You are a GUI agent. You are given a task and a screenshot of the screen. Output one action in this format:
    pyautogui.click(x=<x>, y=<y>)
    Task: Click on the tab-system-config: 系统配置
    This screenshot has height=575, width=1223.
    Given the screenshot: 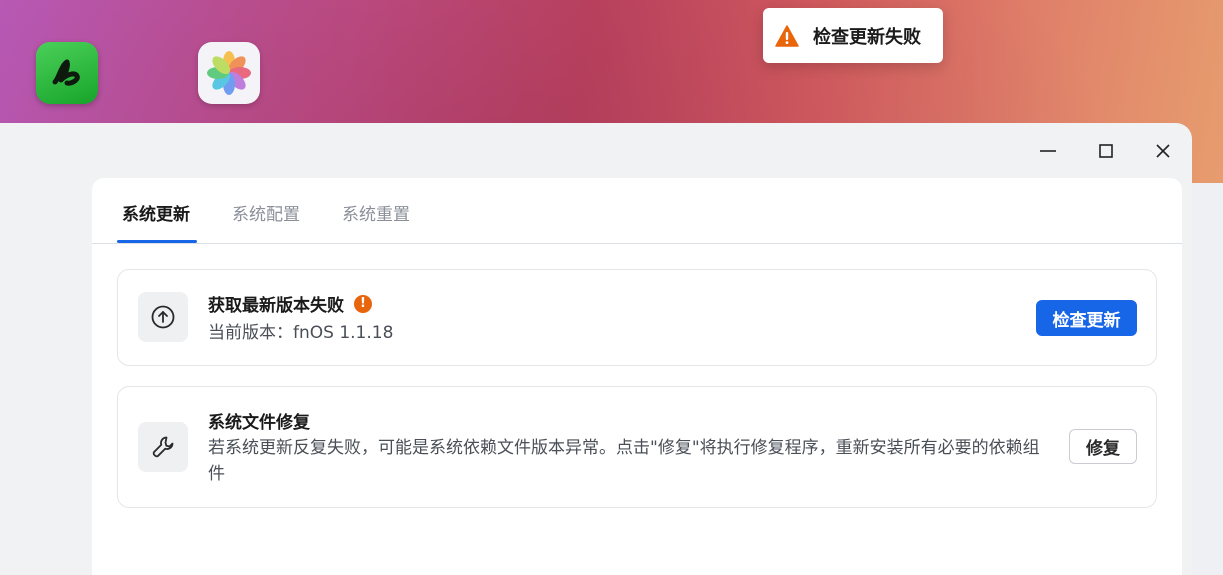 What is the action you would take?
    pyautogui.click(x=266, y=212)
    